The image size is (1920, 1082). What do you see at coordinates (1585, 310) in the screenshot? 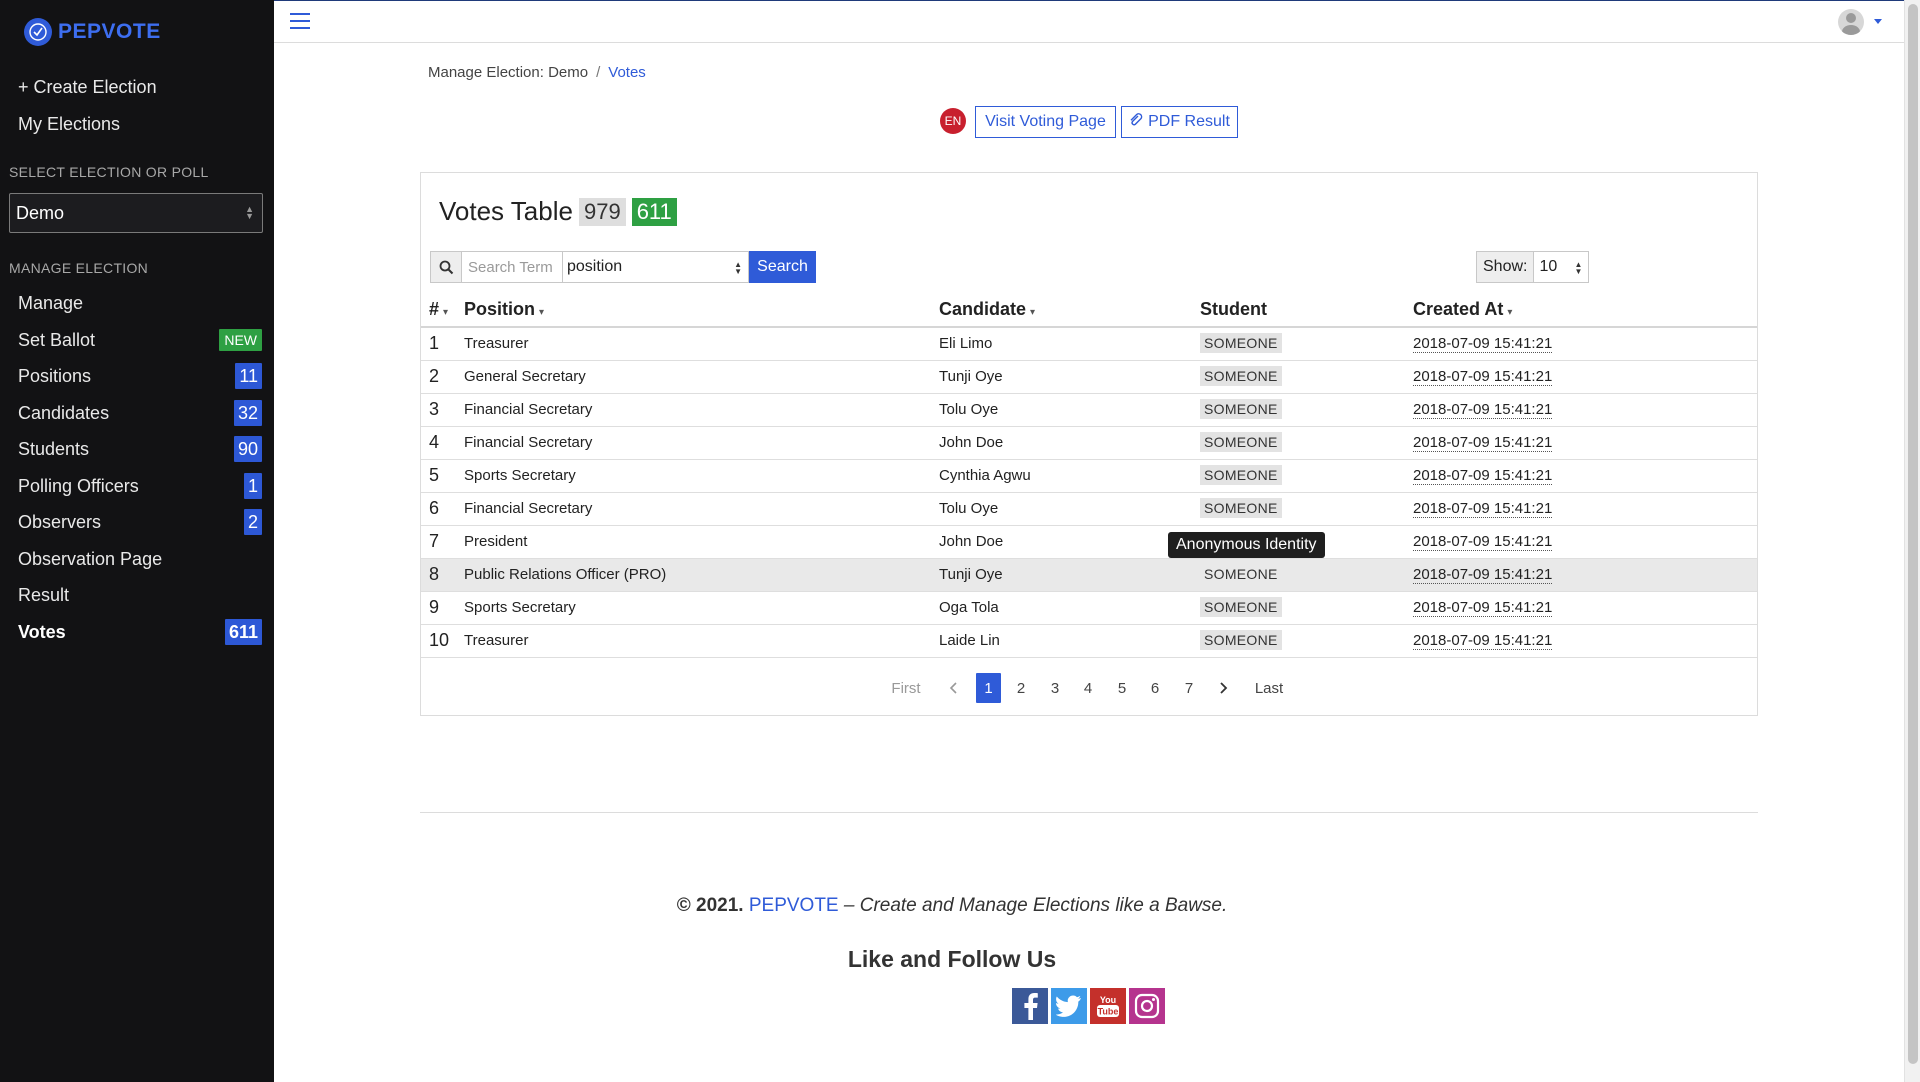
I see `column-header-created-at: Created At ▾` at bounding box center [1585, 310].